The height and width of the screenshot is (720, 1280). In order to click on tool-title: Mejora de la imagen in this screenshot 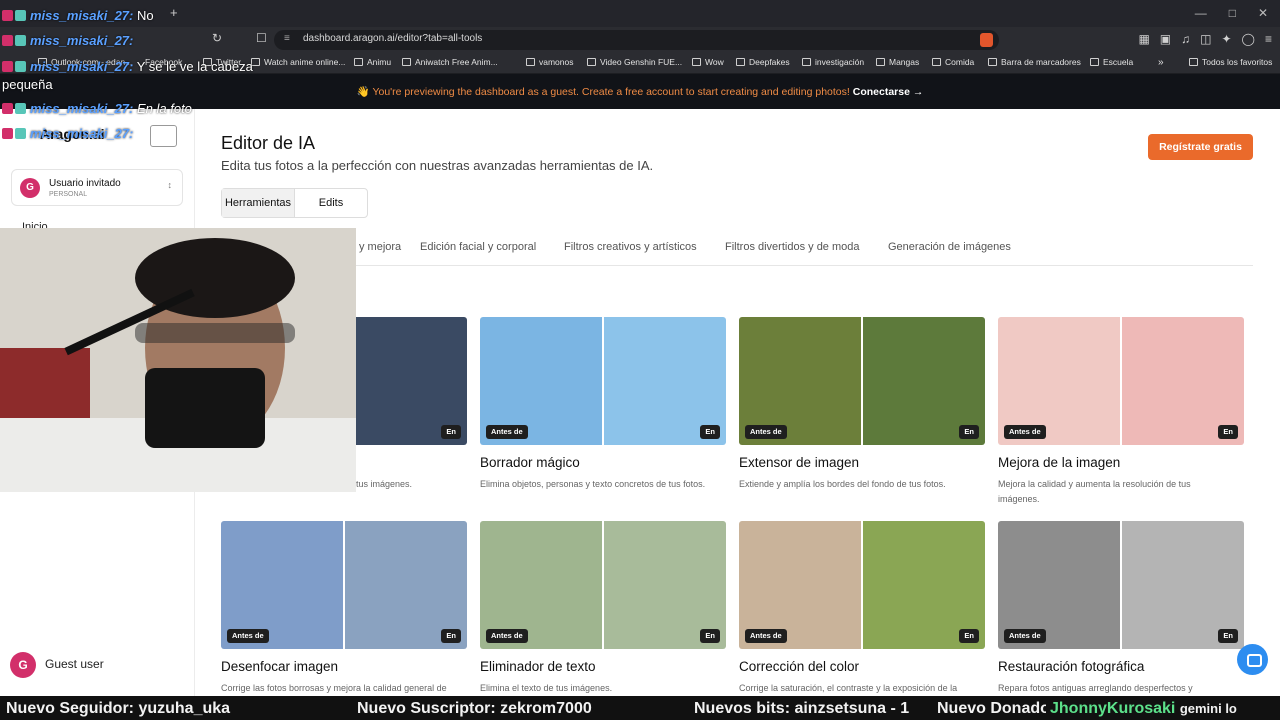, I will do `click(1059, 462)`.